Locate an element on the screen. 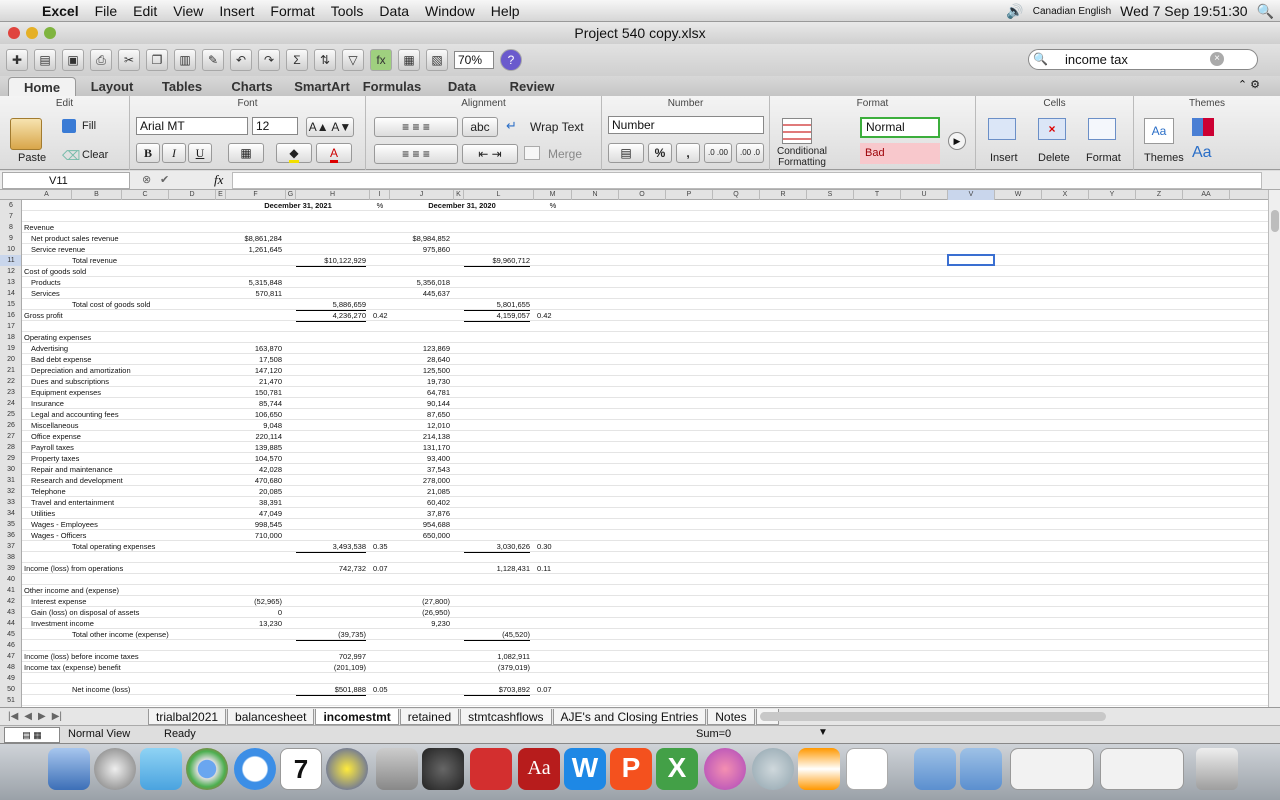  column-header: W is located at coordinates (1018, 195).